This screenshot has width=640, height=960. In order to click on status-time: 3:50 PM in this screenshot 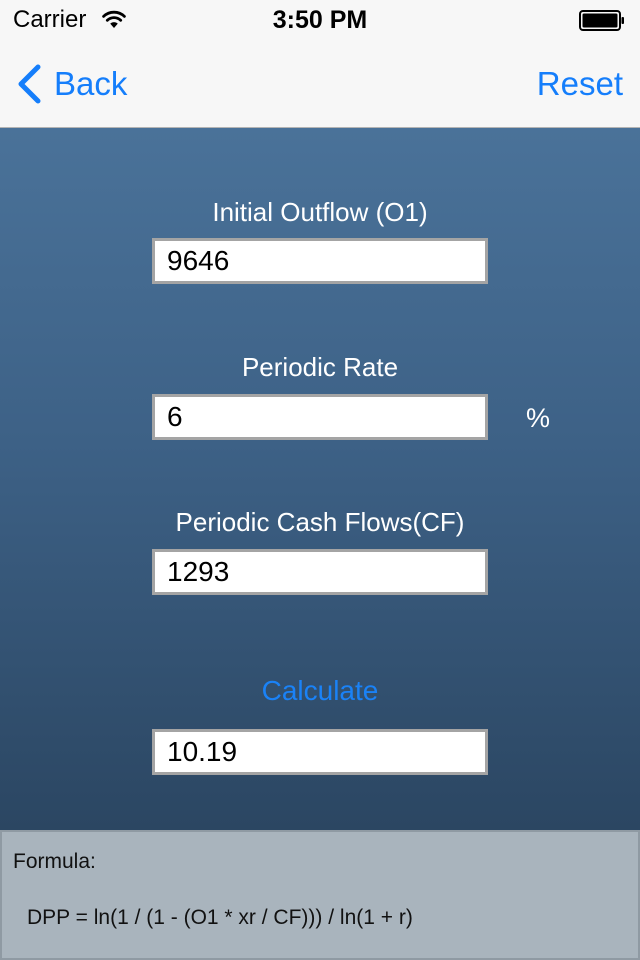, I will do `click(320, 20)`.